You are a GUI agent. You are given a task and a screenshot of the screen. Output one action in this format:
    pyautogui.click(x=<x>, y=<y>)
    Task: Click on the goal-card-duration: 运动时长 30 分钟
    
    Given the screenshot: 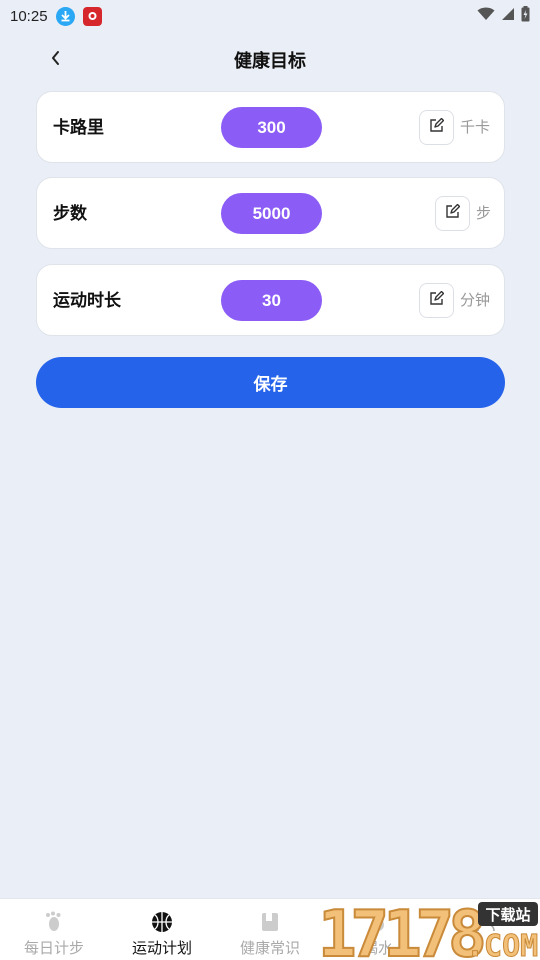 What is the action you would take?
    pyautogui.click(x=270, y=300)
    